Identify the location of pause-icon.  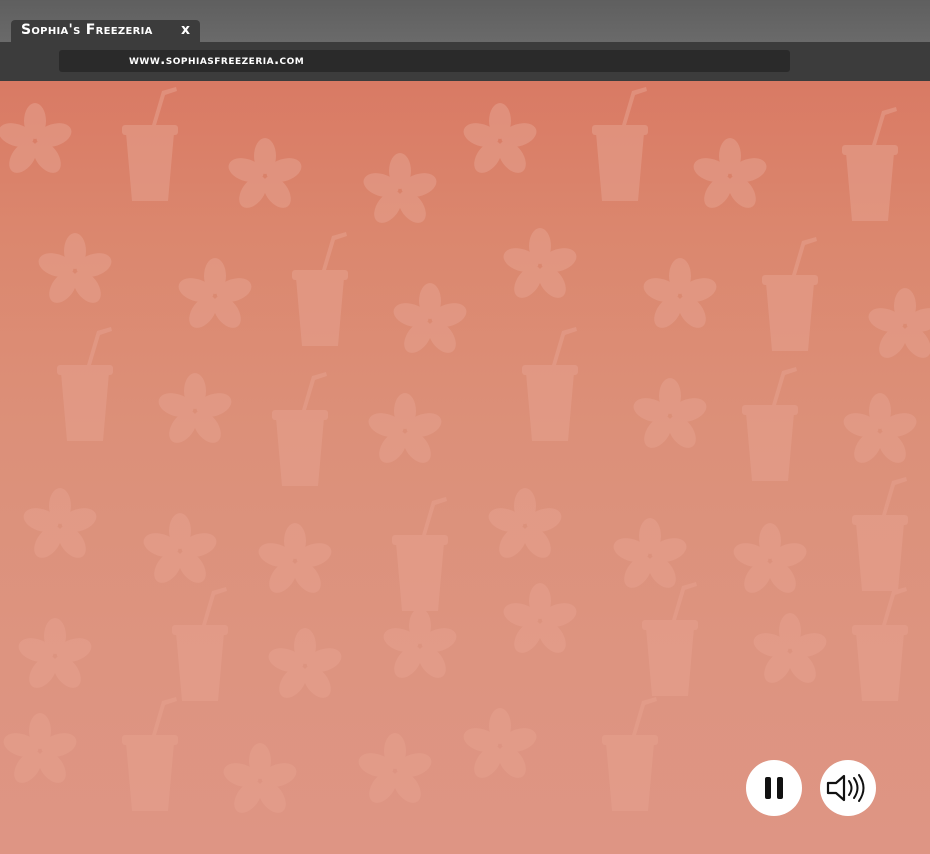
(774, 788).